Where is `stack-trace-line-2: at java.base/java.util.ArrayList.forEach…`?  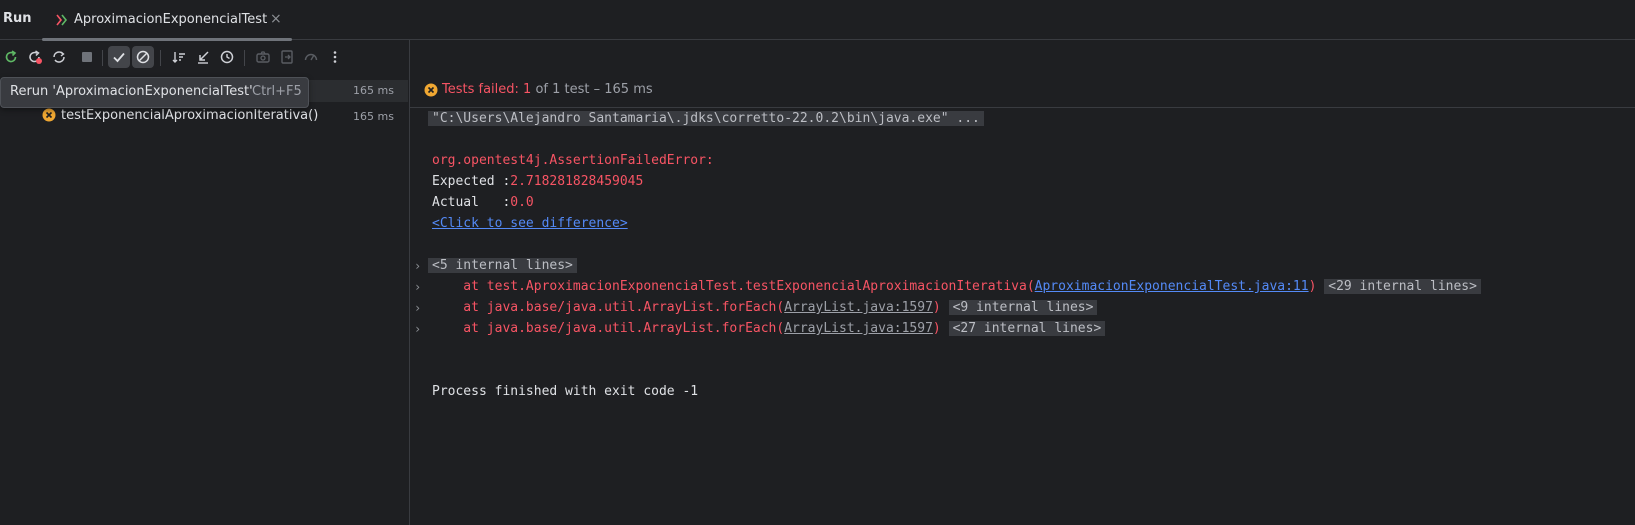
stack-trace-line-2: at java.base/java.util.ArrayList.forEach… is located at coordinates (765, 308).